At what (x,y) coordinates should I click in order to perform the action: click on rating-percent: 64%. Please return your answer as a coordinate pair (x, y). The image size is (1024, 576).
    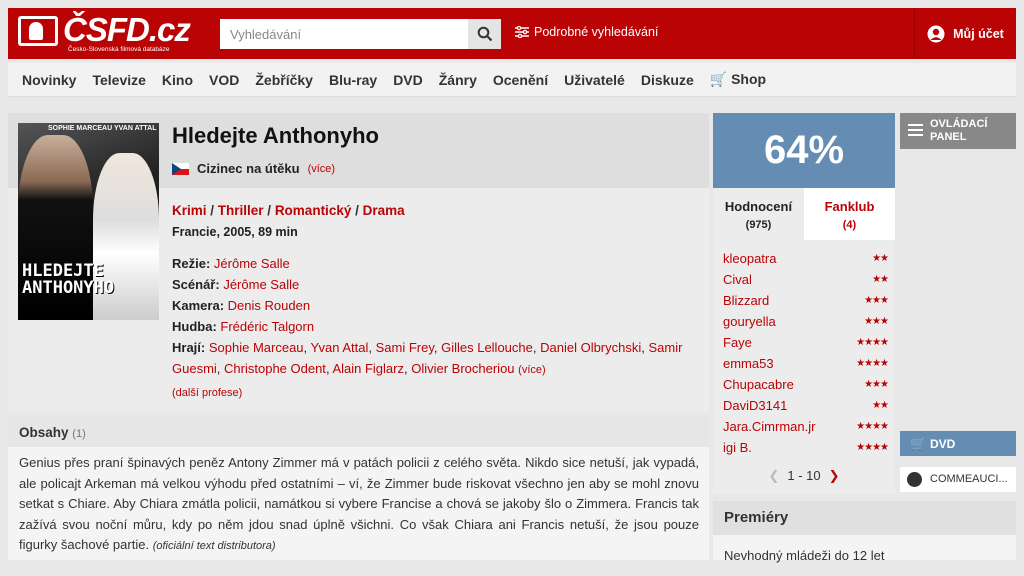
    Looking at the image, I should click on (804, 150).